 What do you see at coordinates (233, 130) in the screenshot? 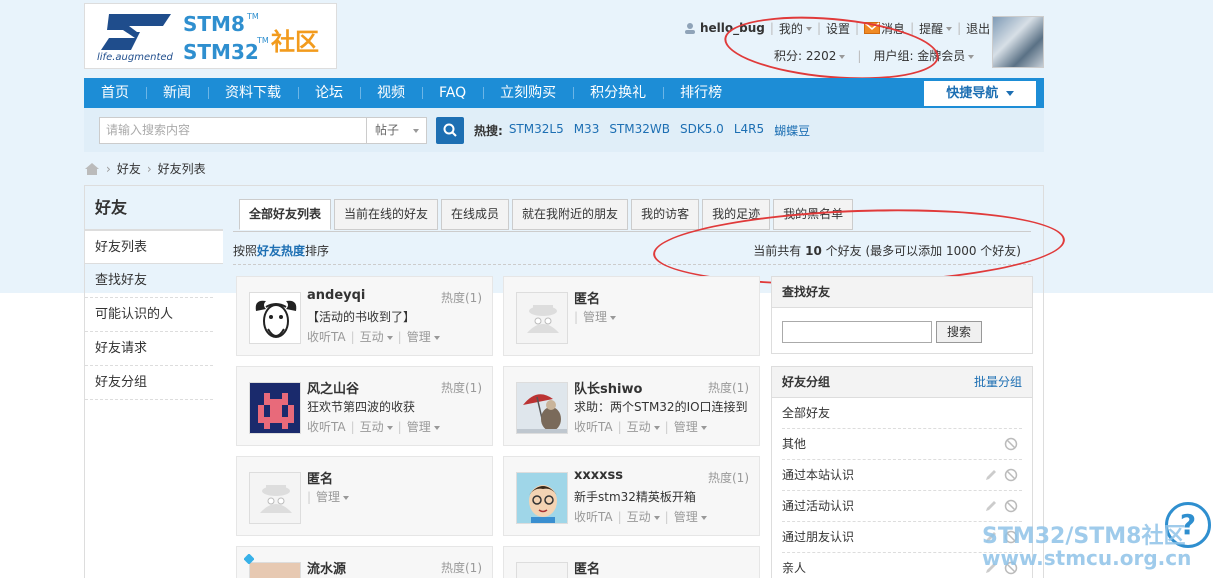
I see `search-input: 请输入搜索内容` at bounding box center [233, 130].